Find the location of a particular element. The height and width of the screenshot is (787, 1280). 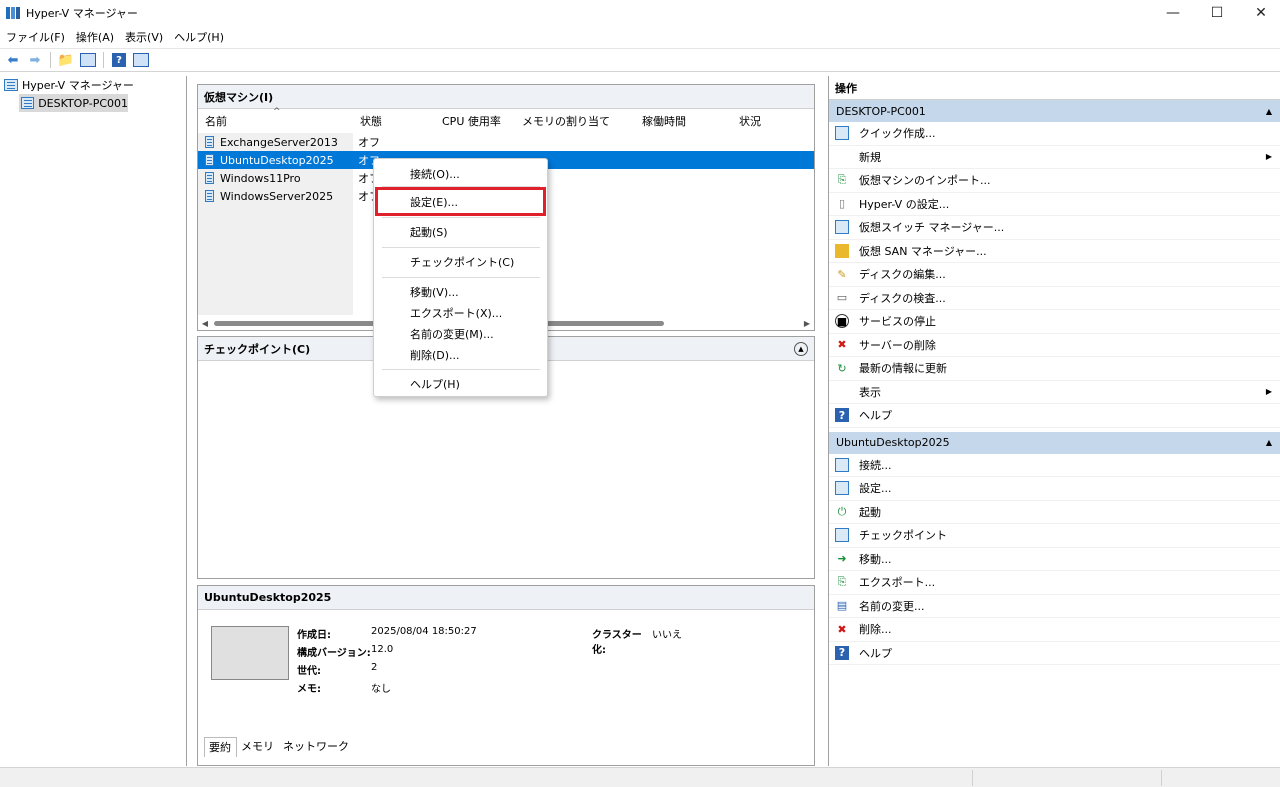

config-value: 12.0 is located at coordinates (382, 649).